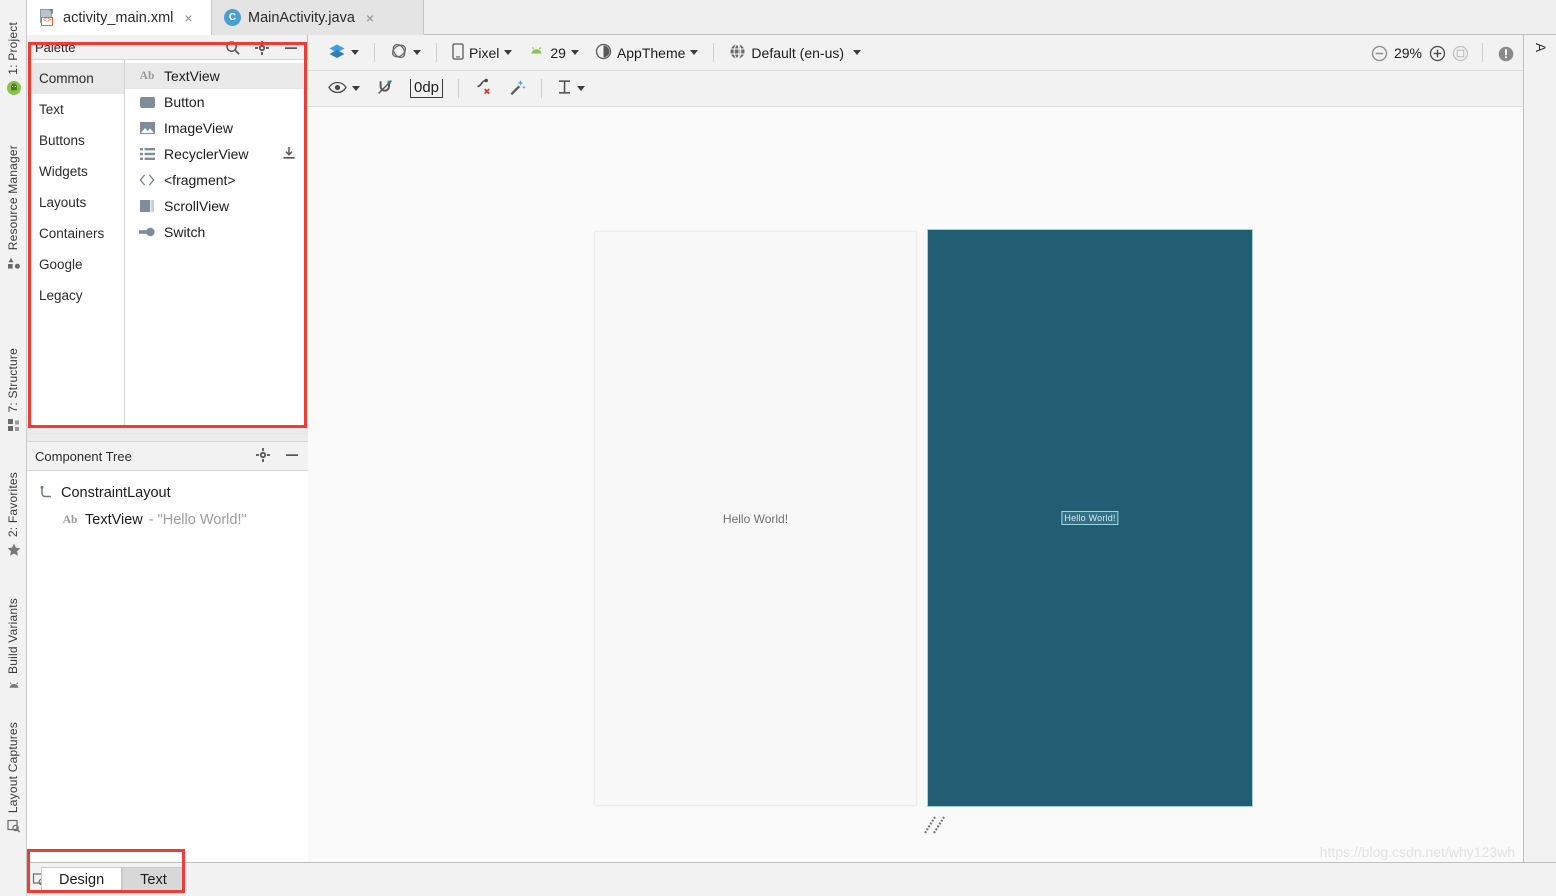  I want to click on editor-tab-activity-main-xml: <> activity_main.xml ×, so click(119, 17).